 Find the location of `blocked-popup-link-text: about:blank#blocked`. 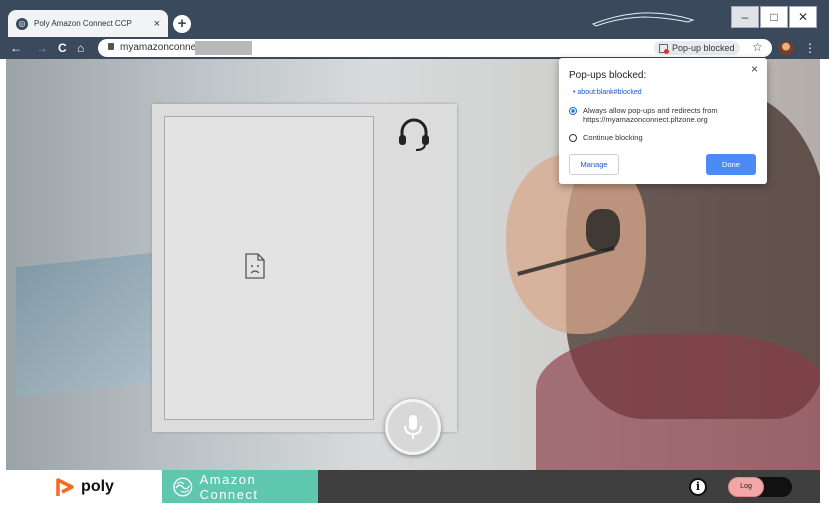

blocked-popup-link-text: about:blank#blocked is located at coordinates (609, 92).